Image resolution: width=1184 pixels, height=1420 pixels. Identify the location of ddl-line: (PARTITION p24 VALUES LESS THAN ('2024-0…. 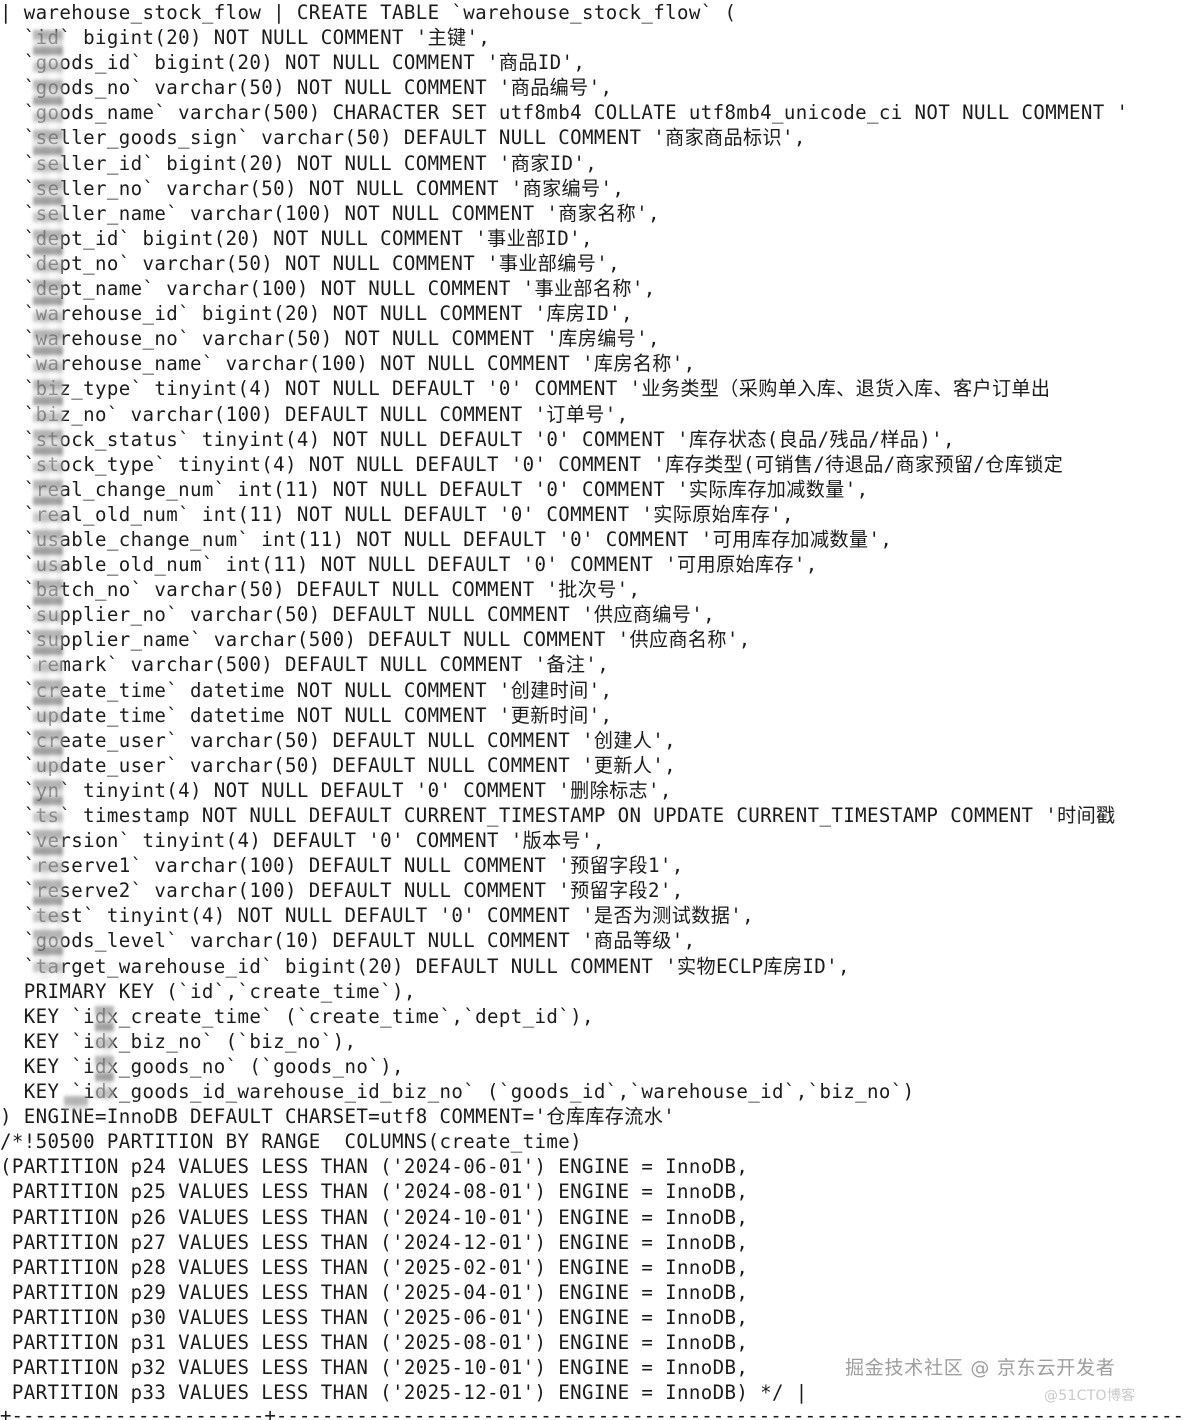
(374, 1167).